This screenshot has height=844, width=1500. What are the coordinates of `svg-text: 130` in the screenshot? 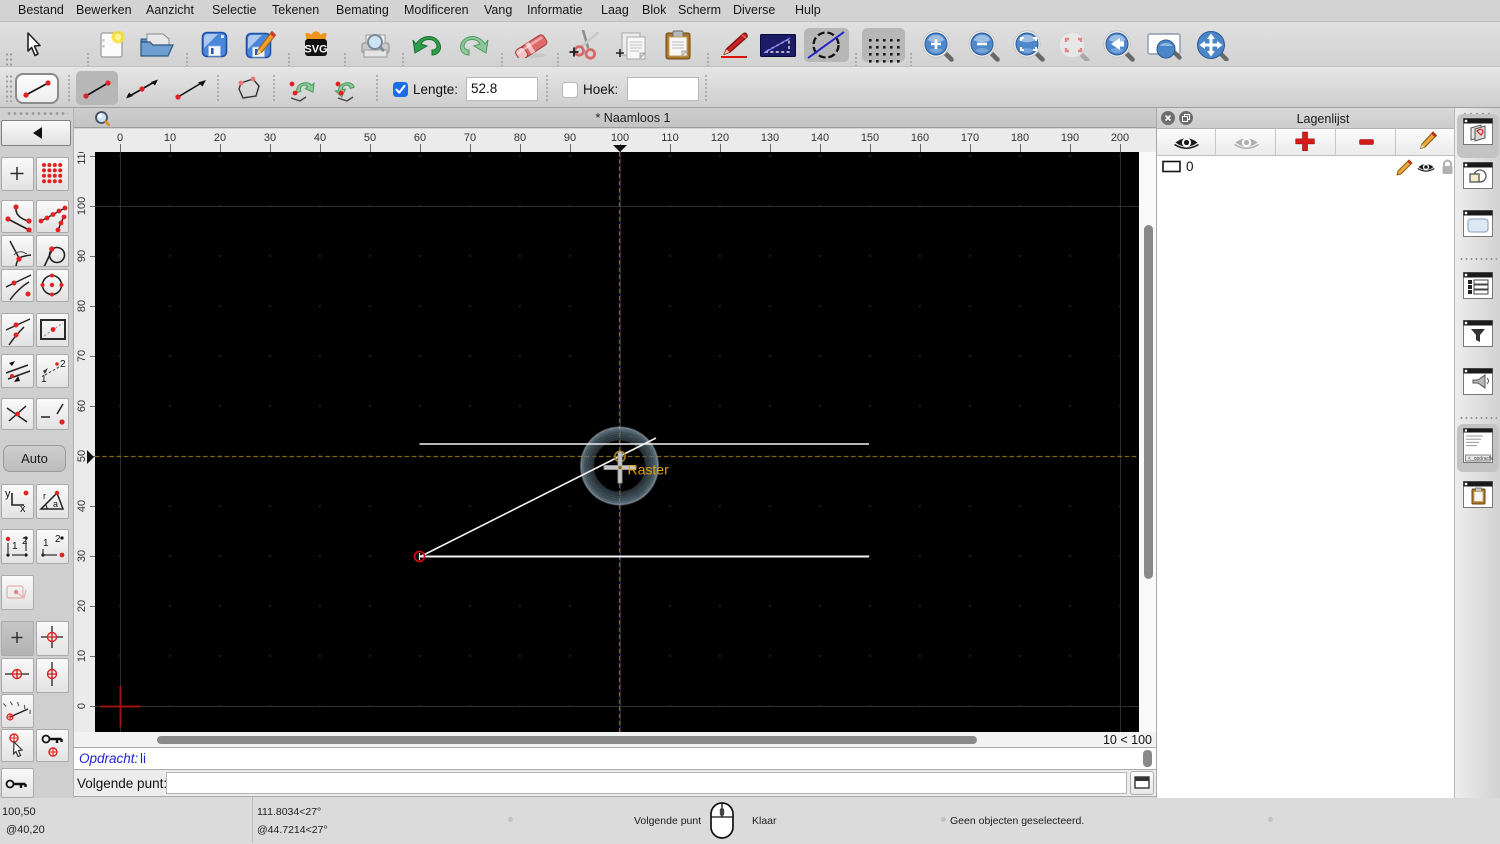 It's located at (770, 138).